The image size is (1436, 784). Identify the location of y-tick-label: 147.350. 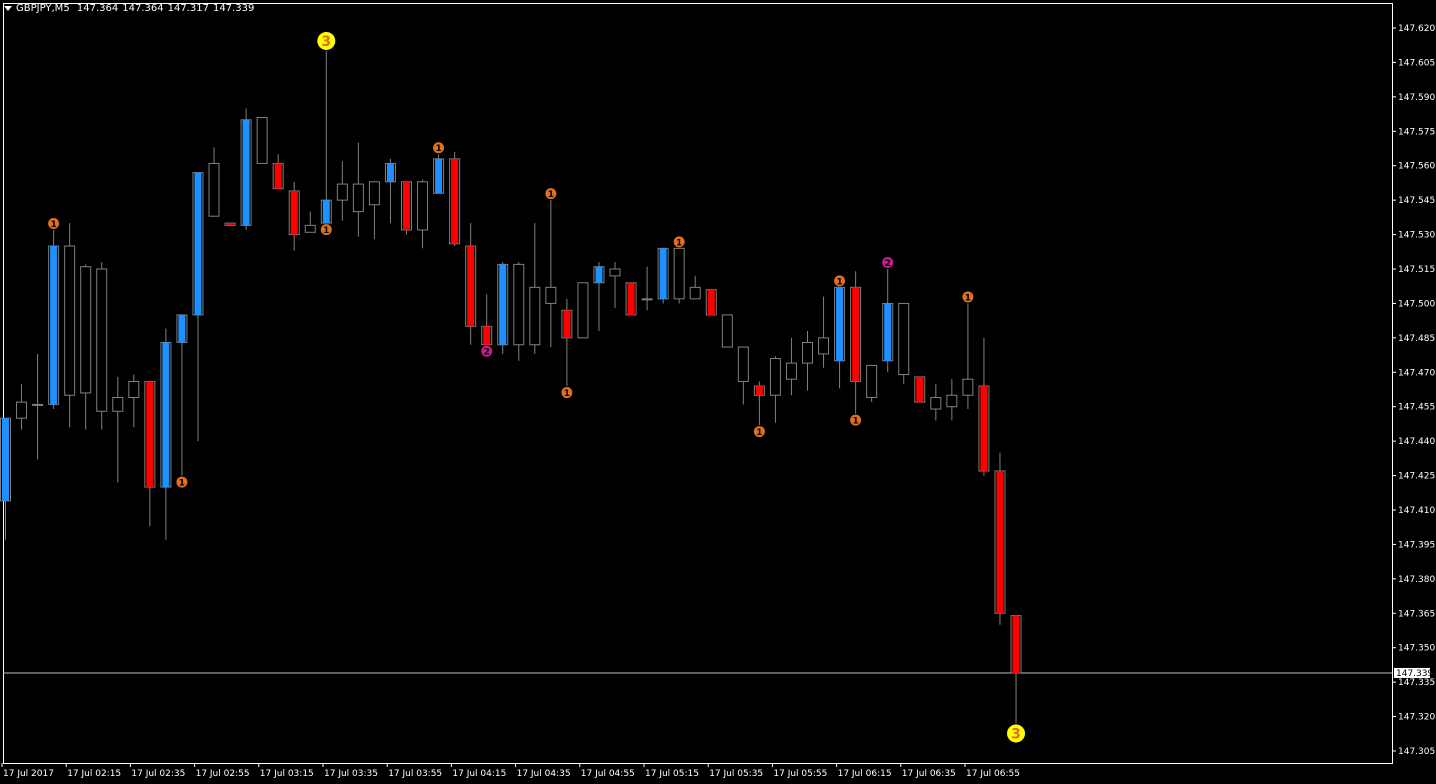
(1416, 649).